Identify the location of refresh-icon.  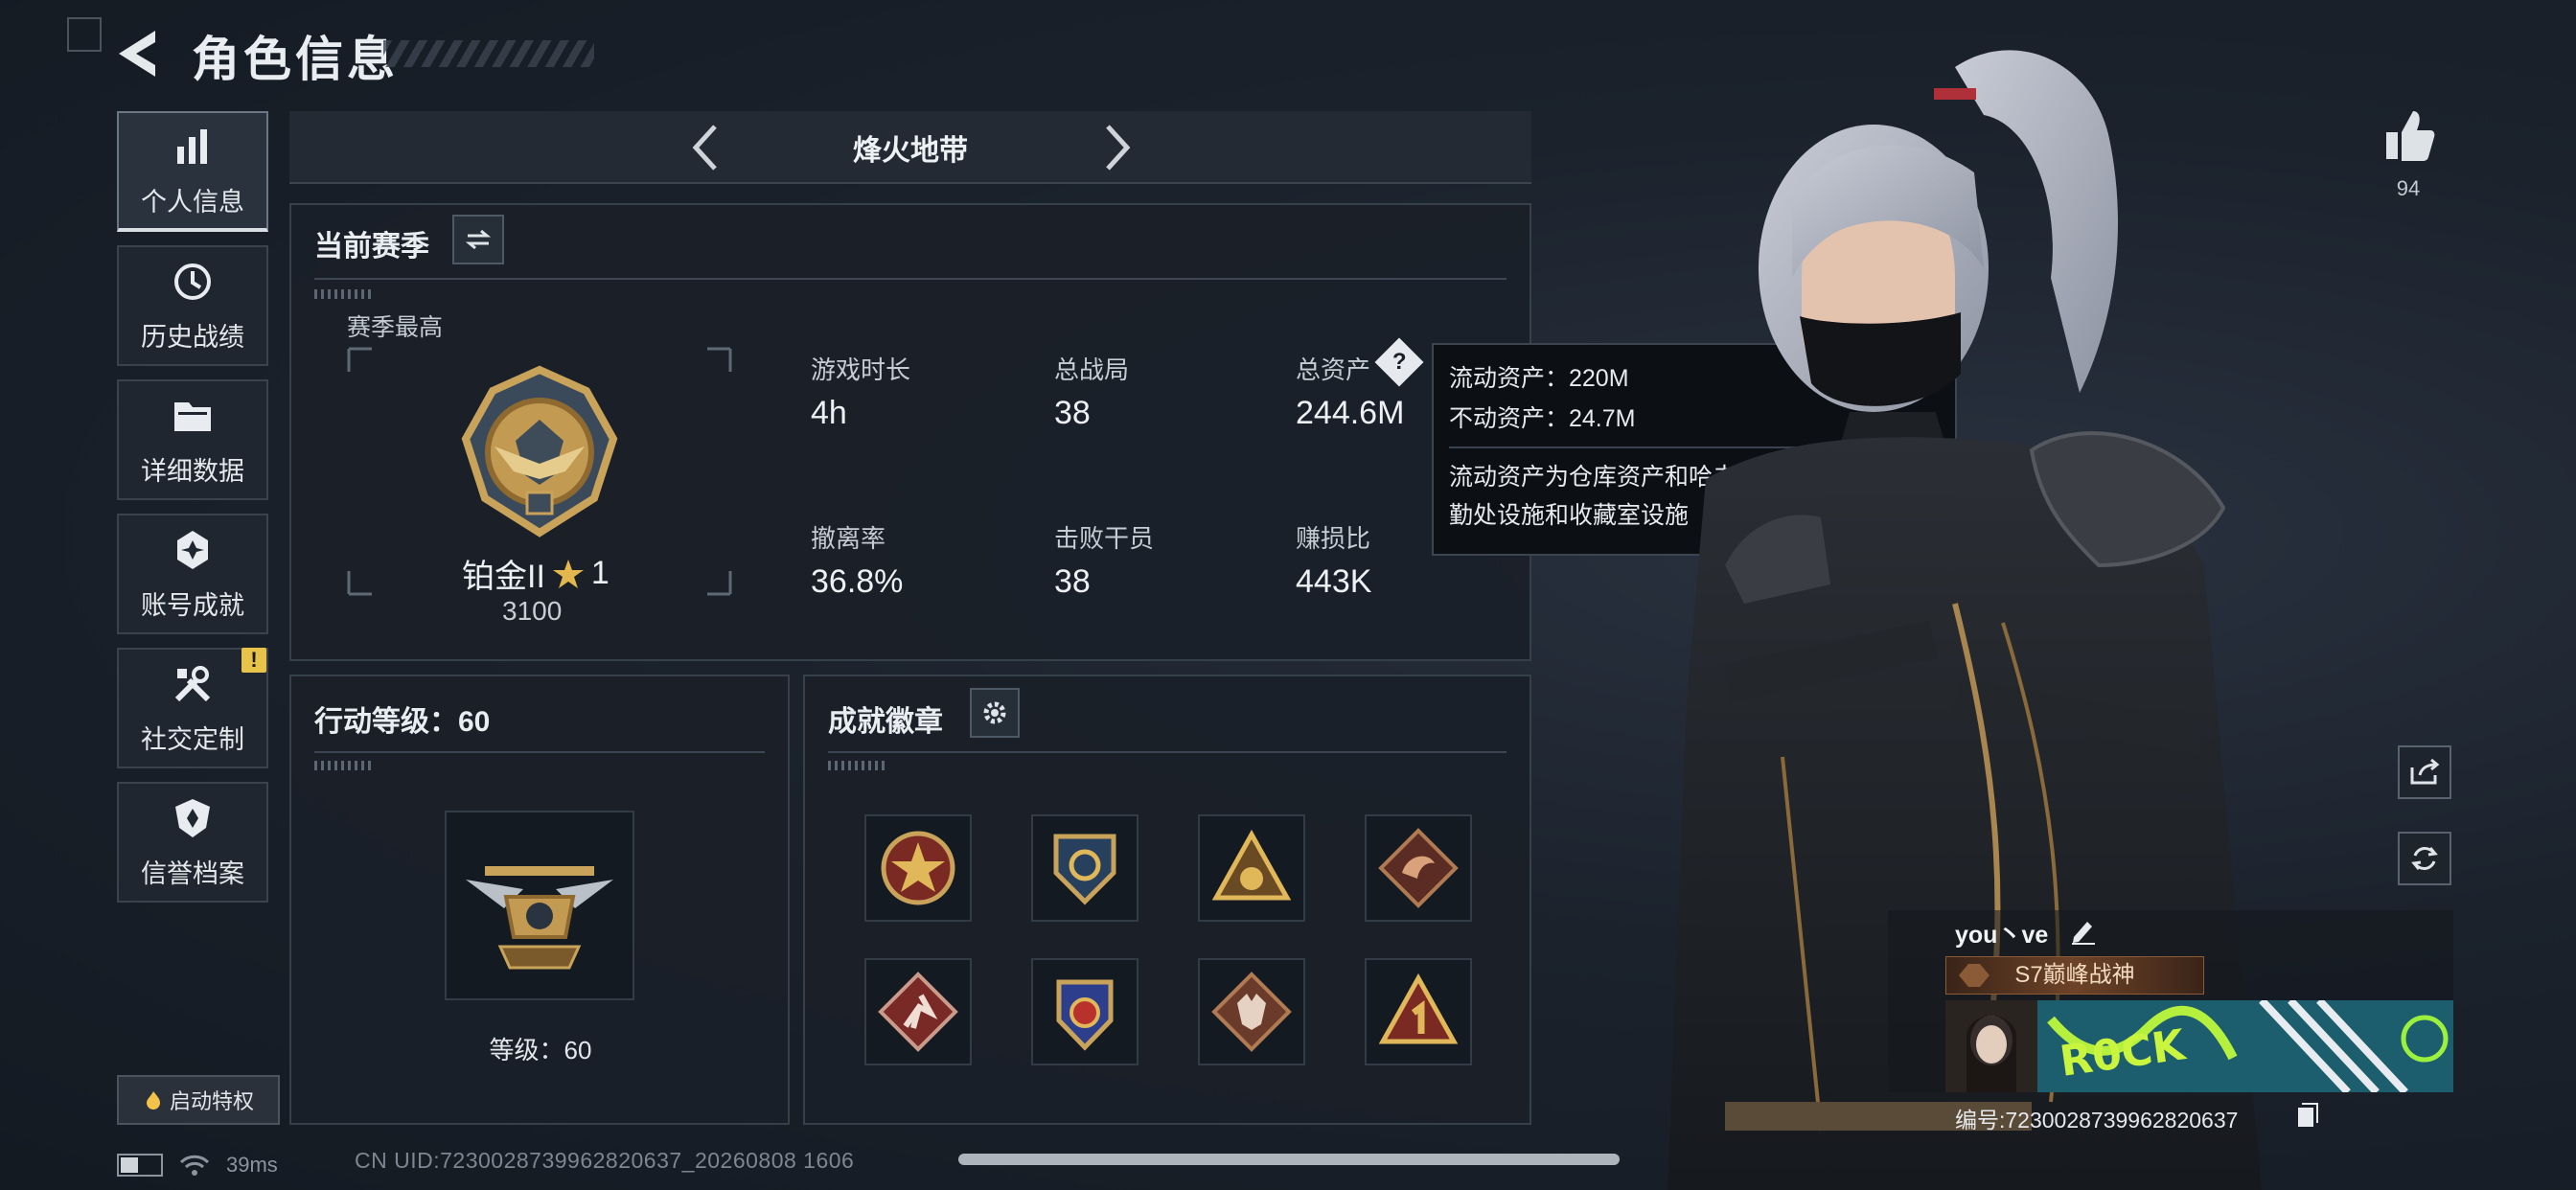
(2424, 858).